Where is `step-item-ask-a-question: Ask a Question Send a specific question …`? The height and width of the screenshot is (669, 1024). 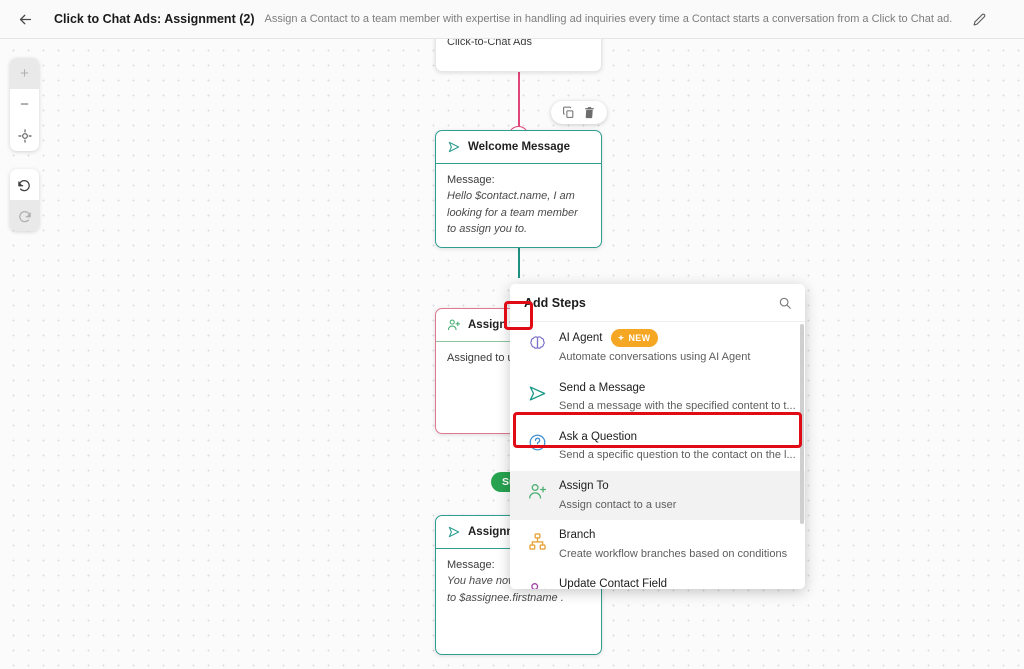
step-item-ask-a-question: Ask a Question Send a specific question … is located at coordinates (657, 446).